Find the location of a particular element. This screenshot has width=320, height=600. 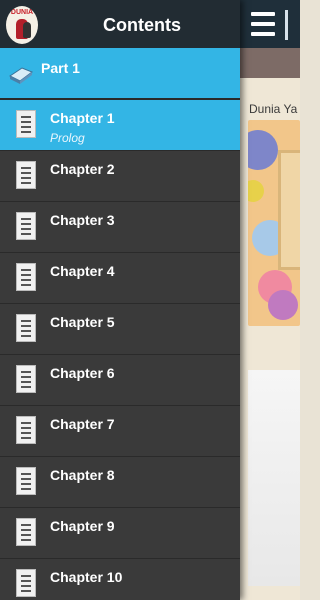

book-icon is located at coordinates (21, 75).